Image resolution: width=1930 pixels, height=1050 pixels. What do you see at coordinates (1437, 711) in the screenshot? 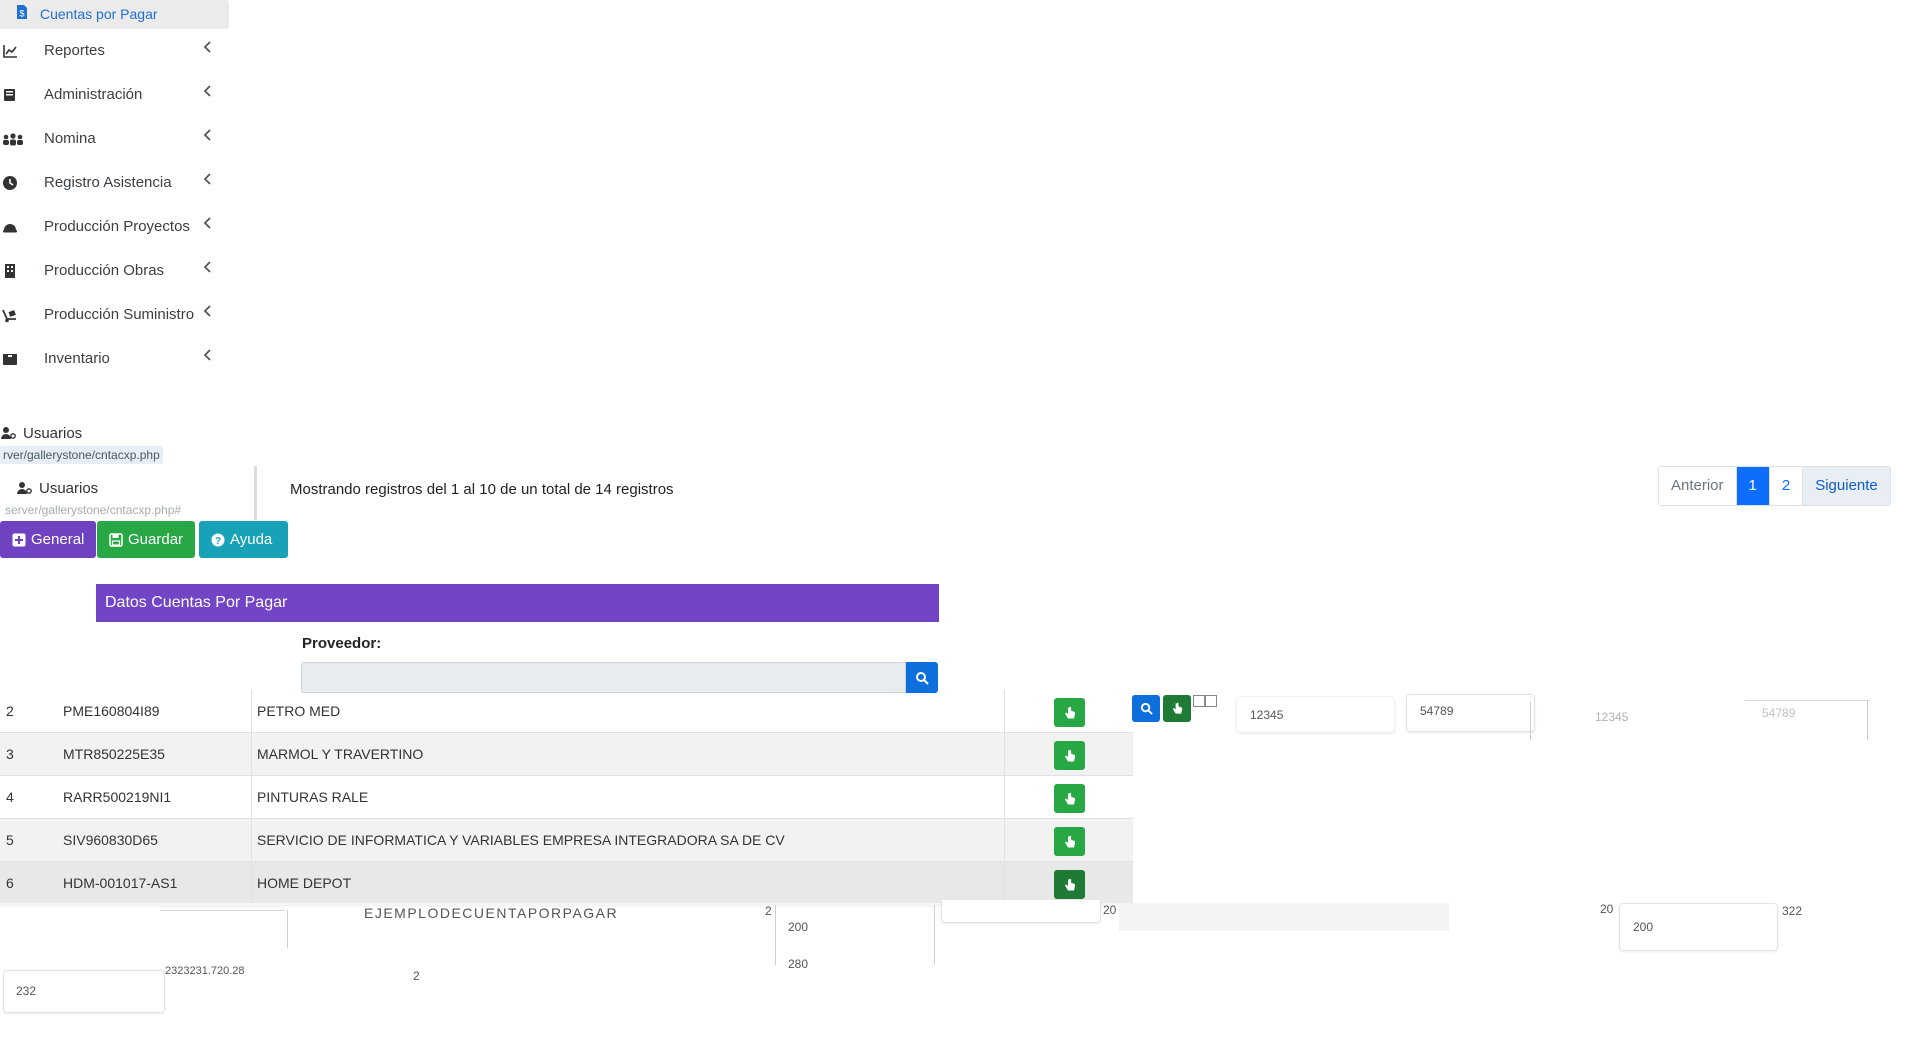
I see `field-value: 54789` at bounding box center [1437, 711].